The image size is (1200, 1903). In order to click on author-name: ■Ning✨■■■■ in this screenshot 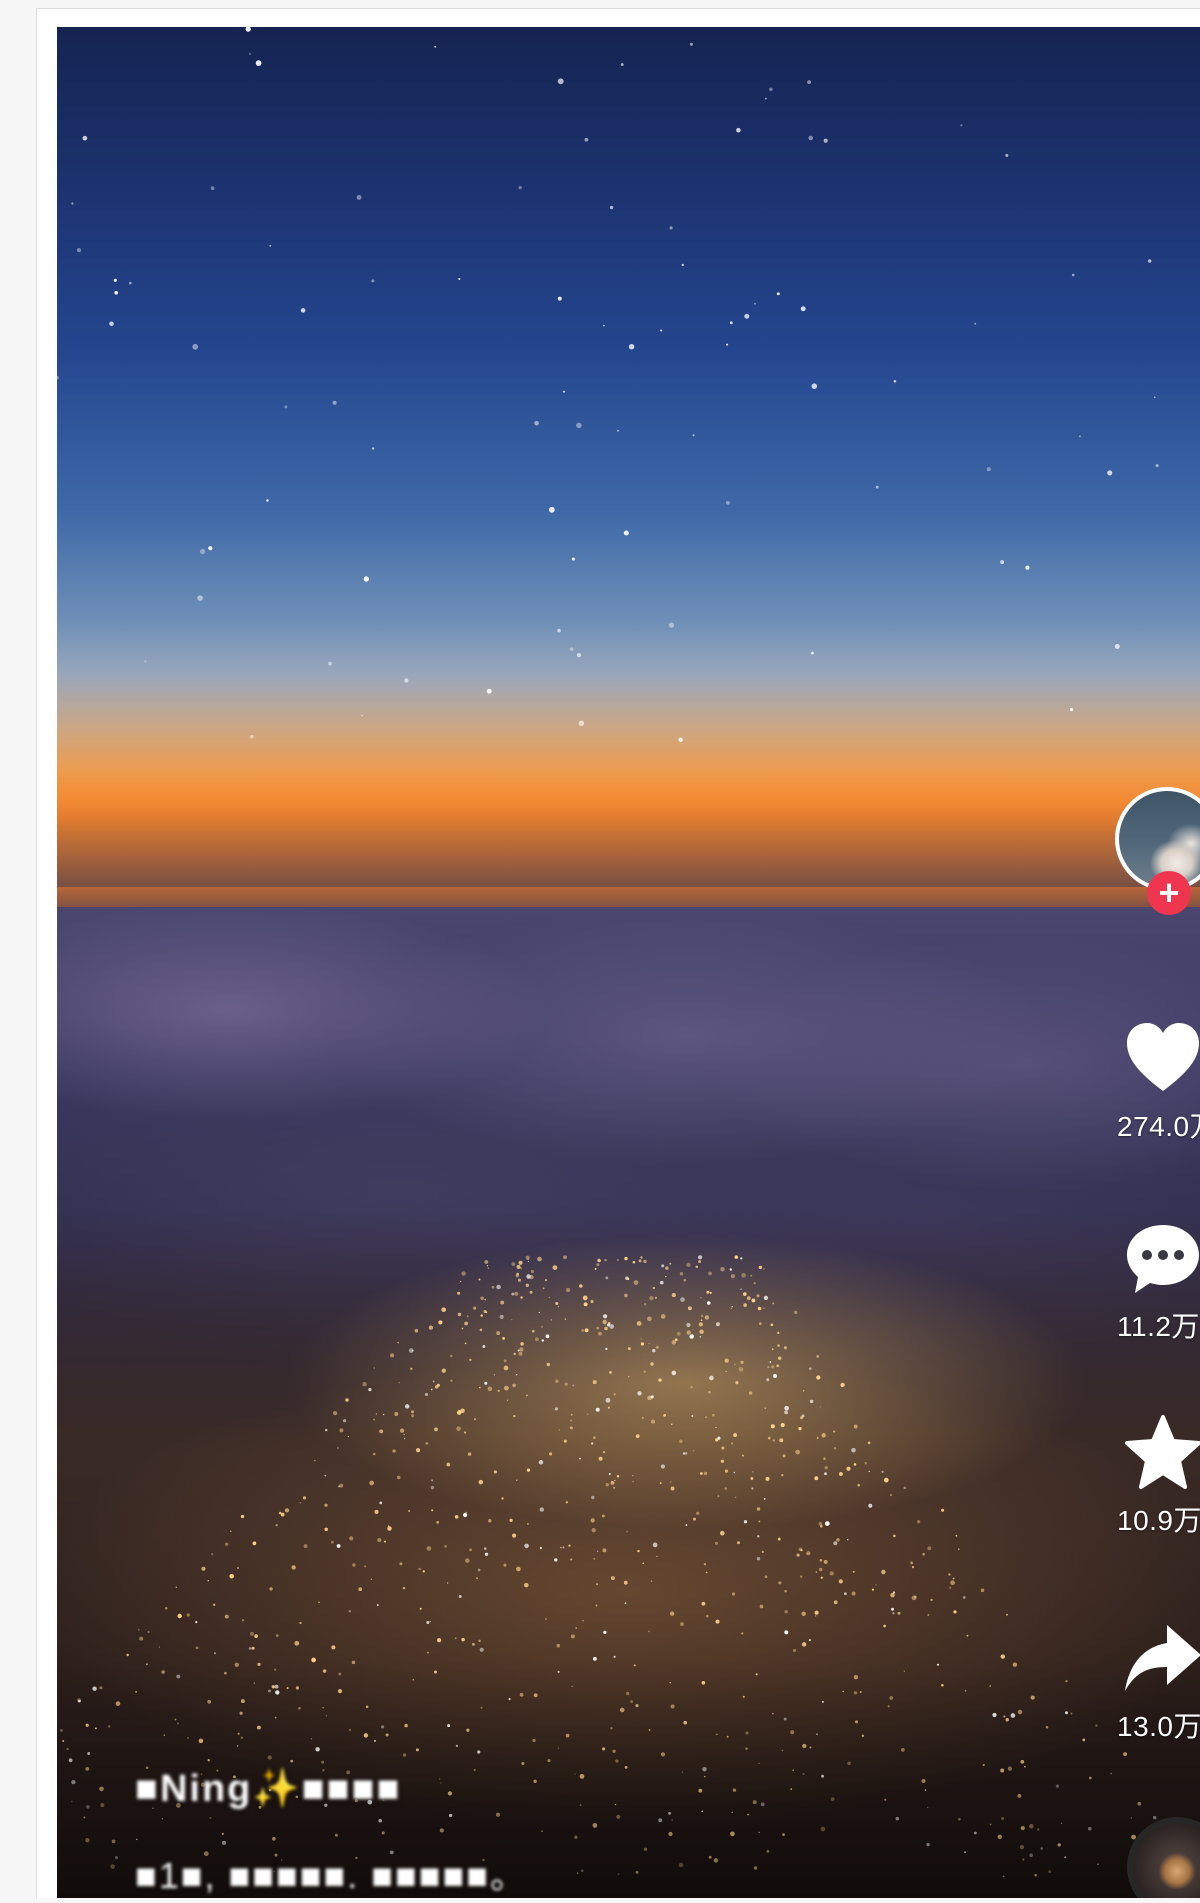, I will do `click(268, 1791)`.